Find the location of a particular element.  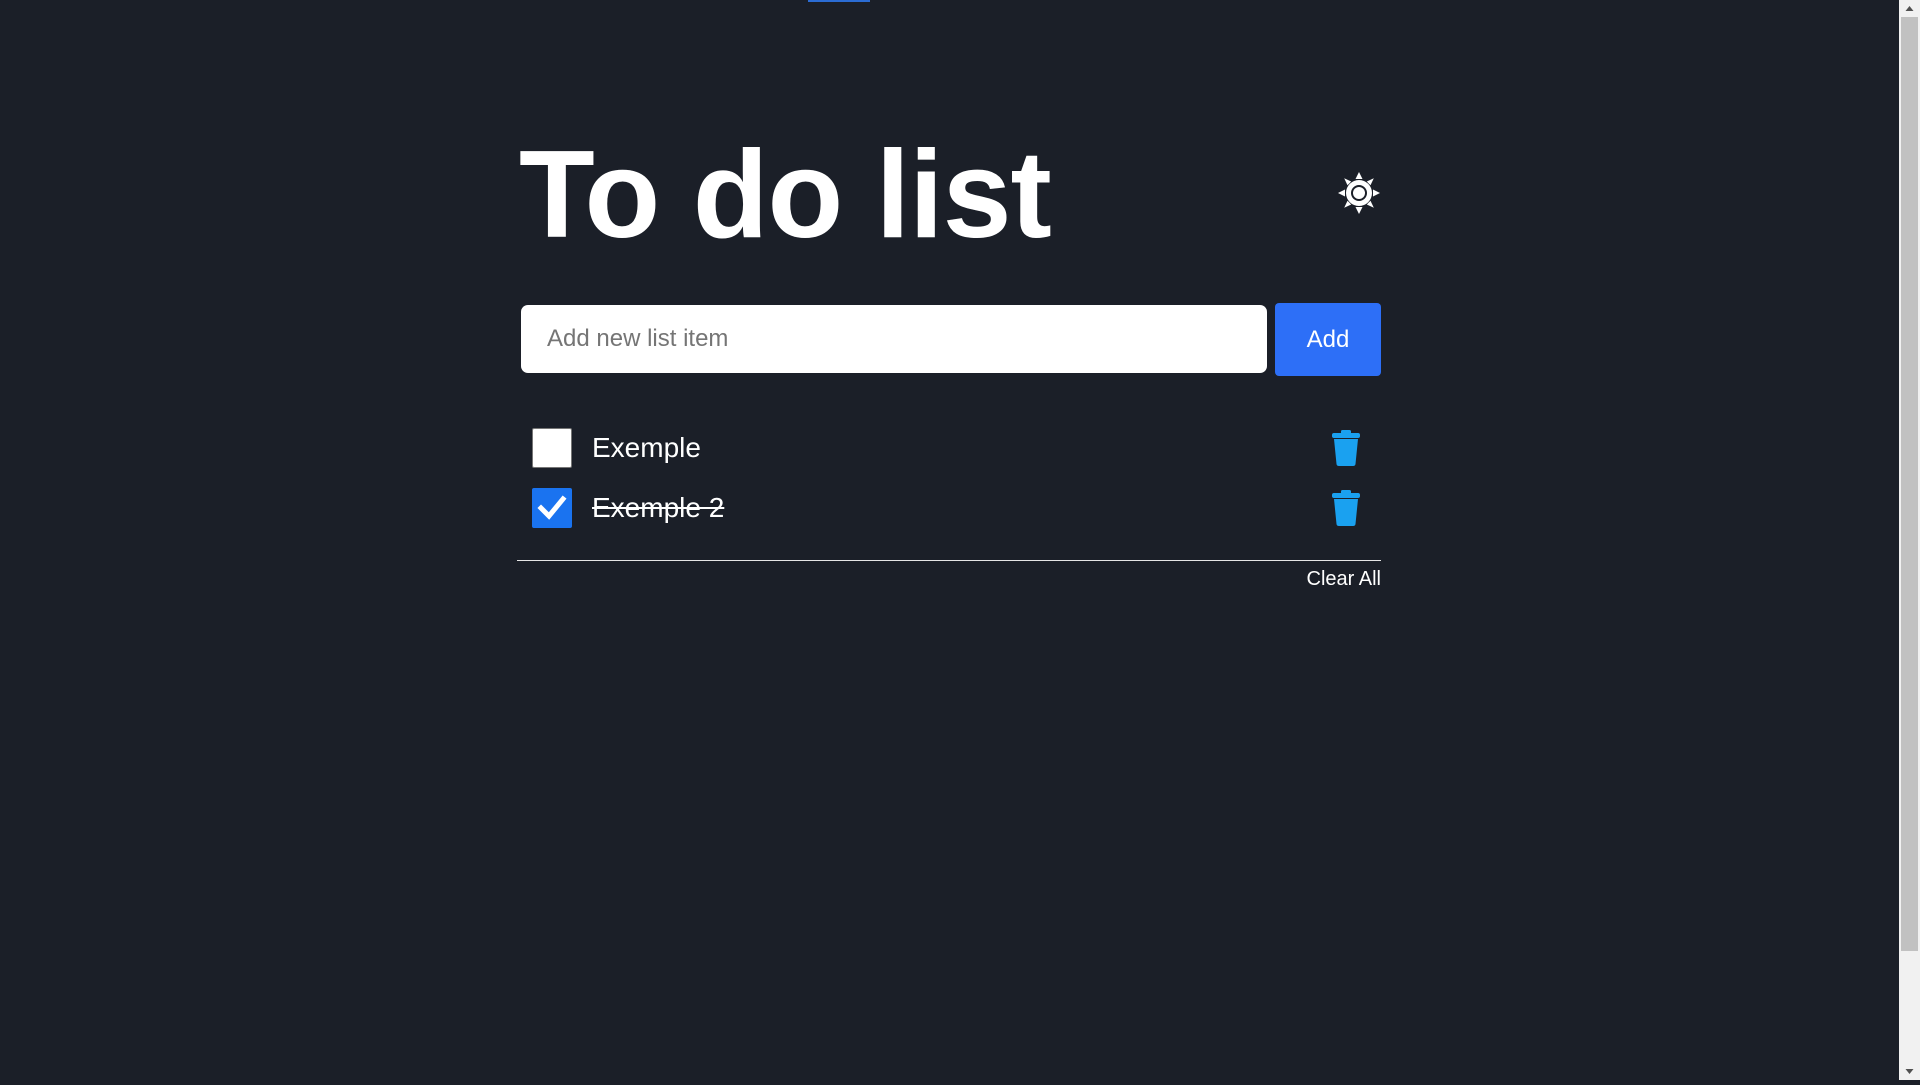

checkmark-icon is located at coordinates (552, 508).